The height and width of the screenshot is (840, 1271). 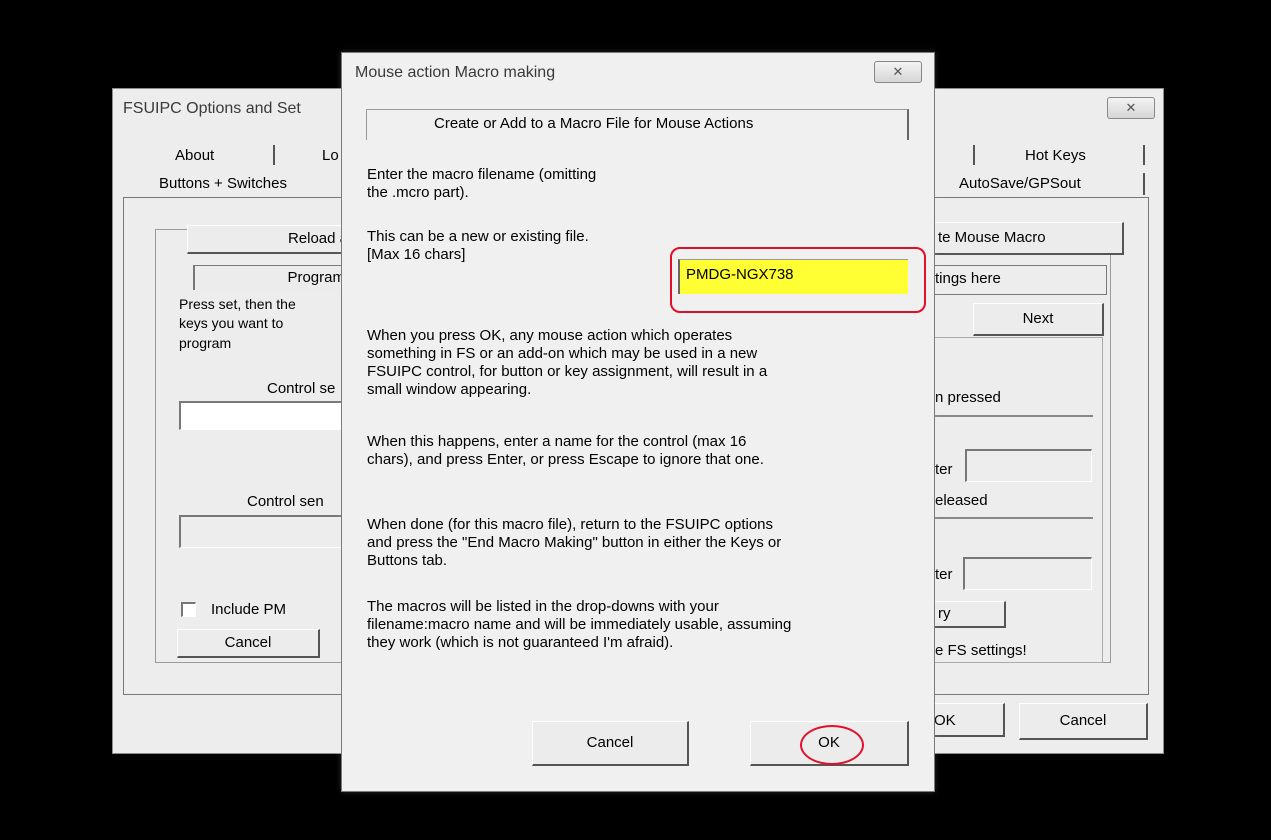 I want to click on next-button-label: Next, so click(x=1038, y=318).